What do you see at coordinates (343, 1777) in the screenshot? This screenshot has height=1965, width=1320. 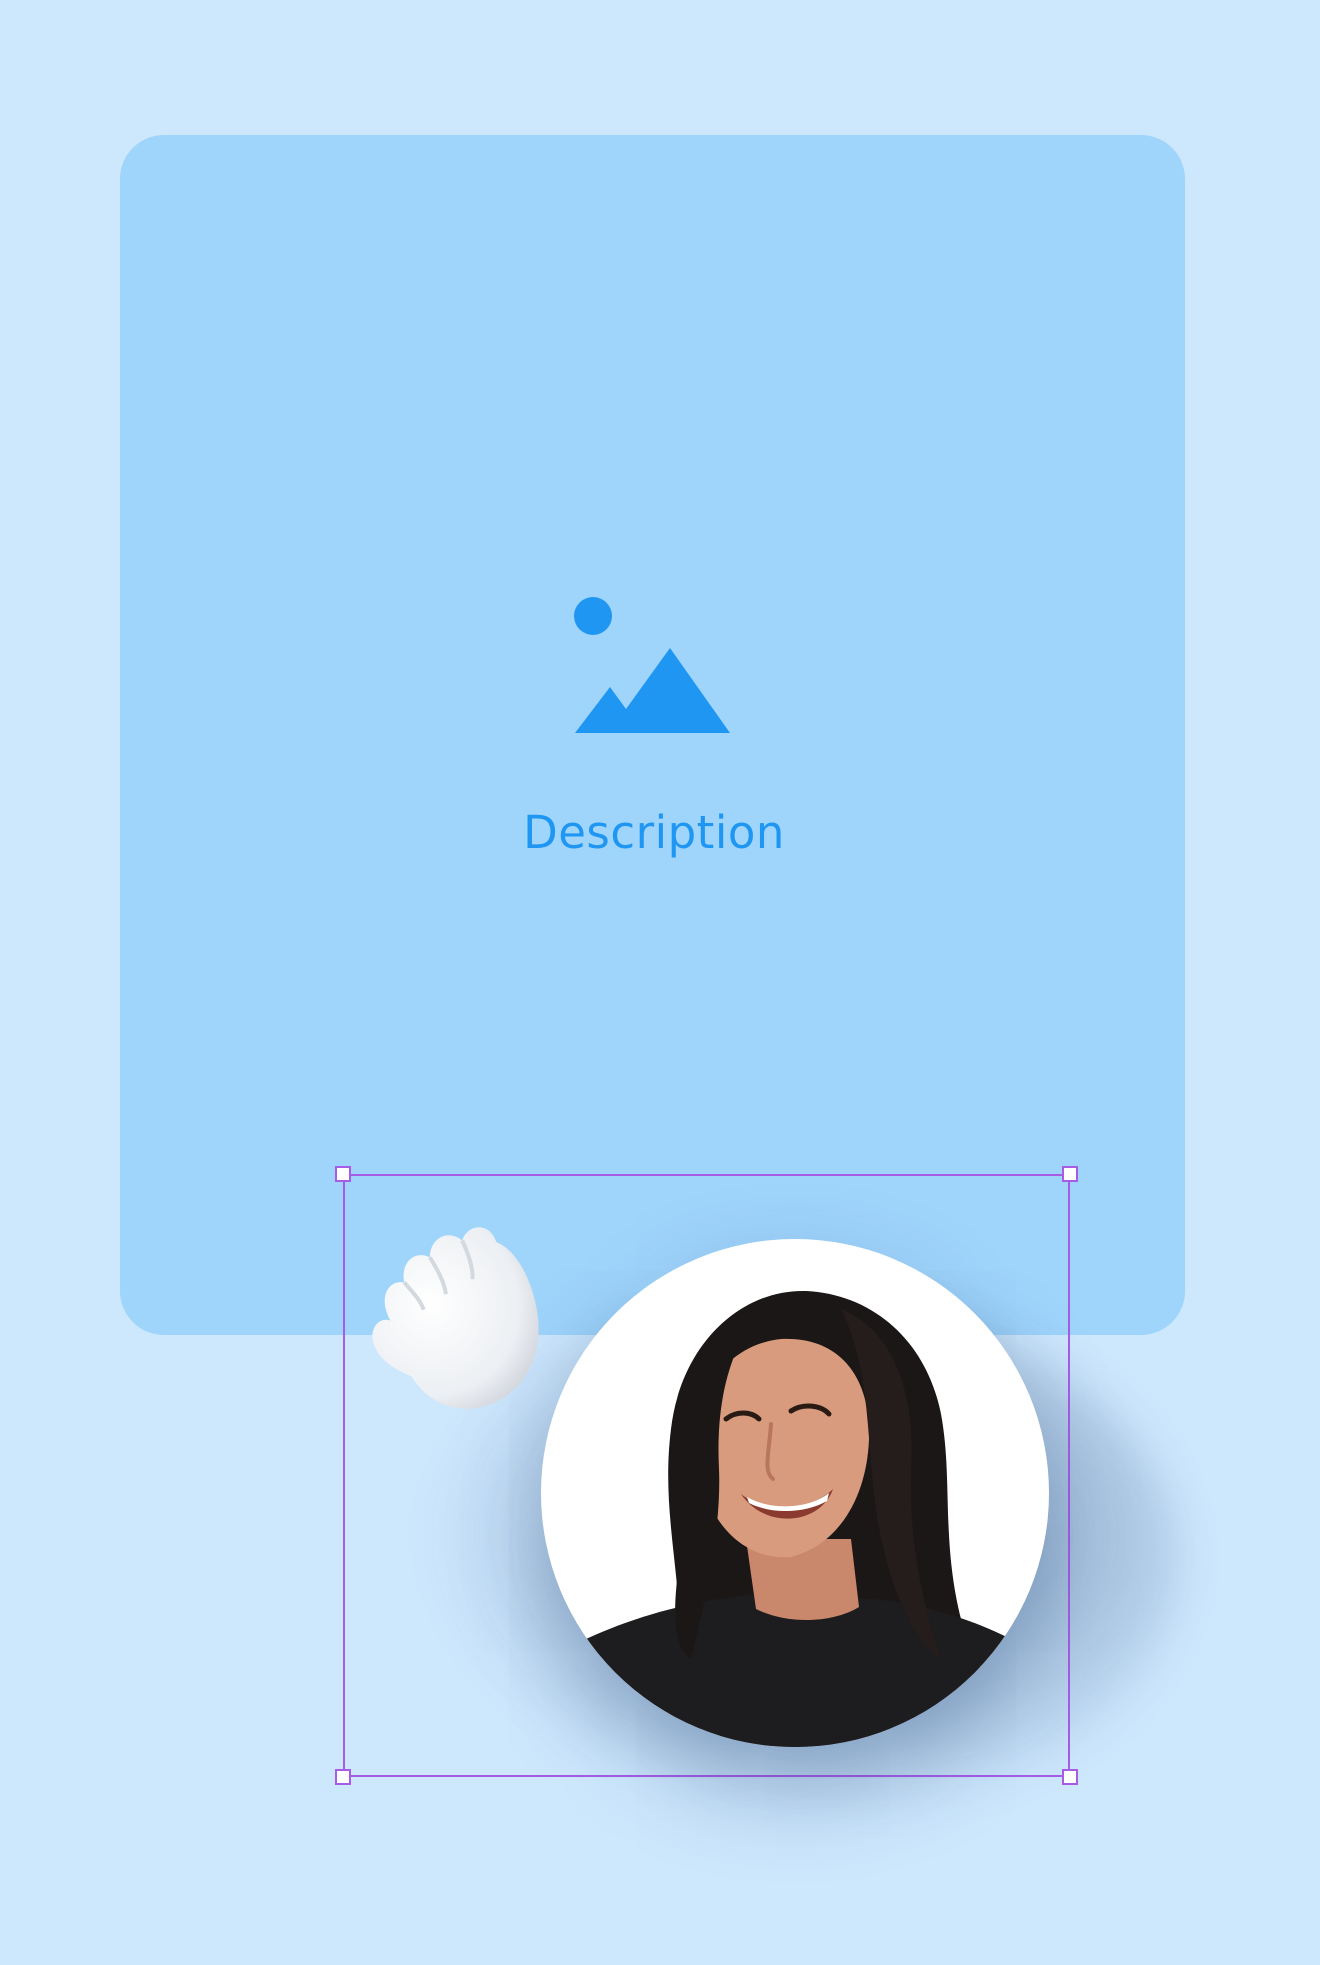 I see `resize-handle-bottom-left` at bounding box center [343, 1777].